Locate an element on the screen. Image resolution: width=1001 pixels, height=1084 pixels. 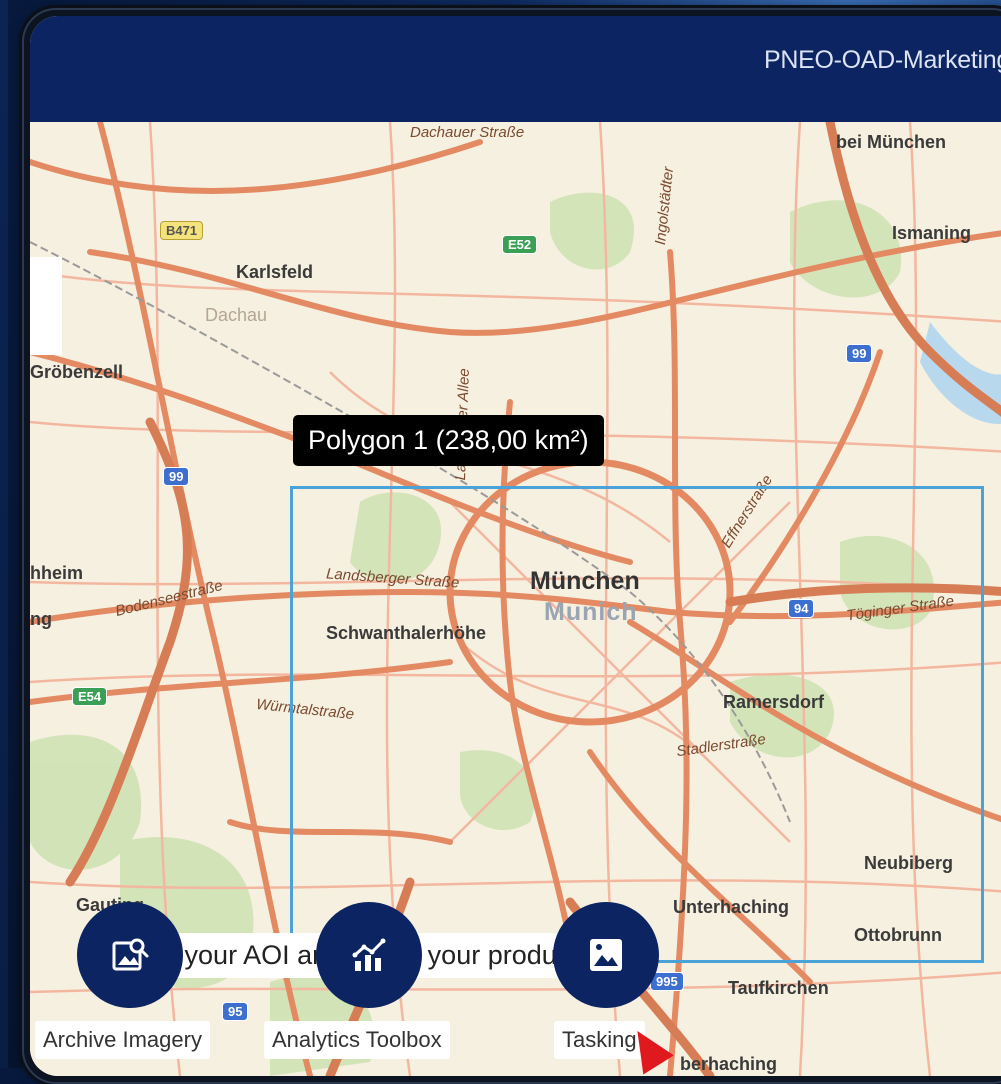
place-label: Gröbenzell is located at coordinates (77, 372).